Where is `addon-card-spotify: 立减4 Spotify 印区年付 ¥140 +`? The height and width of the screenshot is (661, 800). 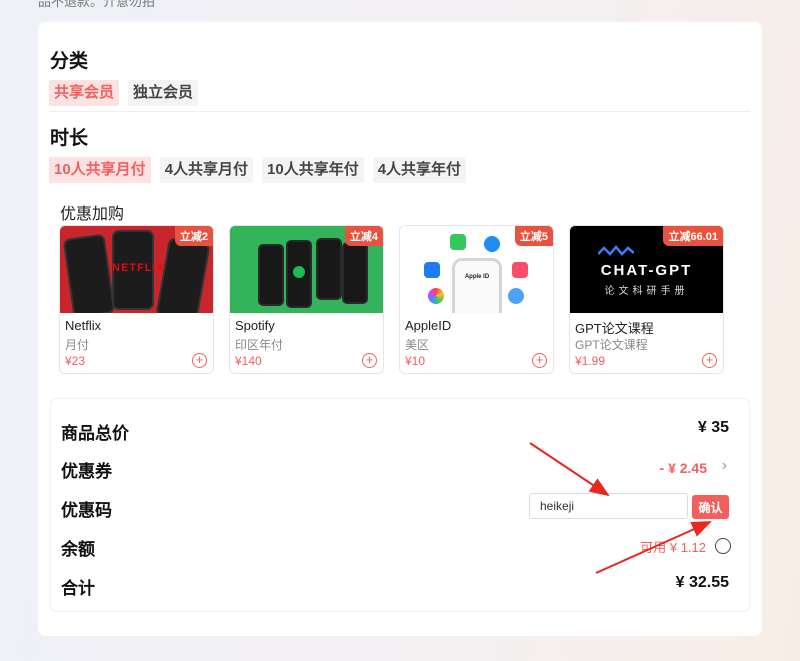 addon-card-spotify: 立减4 Spotify 印区年付 ¥140 + is located at coordinates (306, 299).